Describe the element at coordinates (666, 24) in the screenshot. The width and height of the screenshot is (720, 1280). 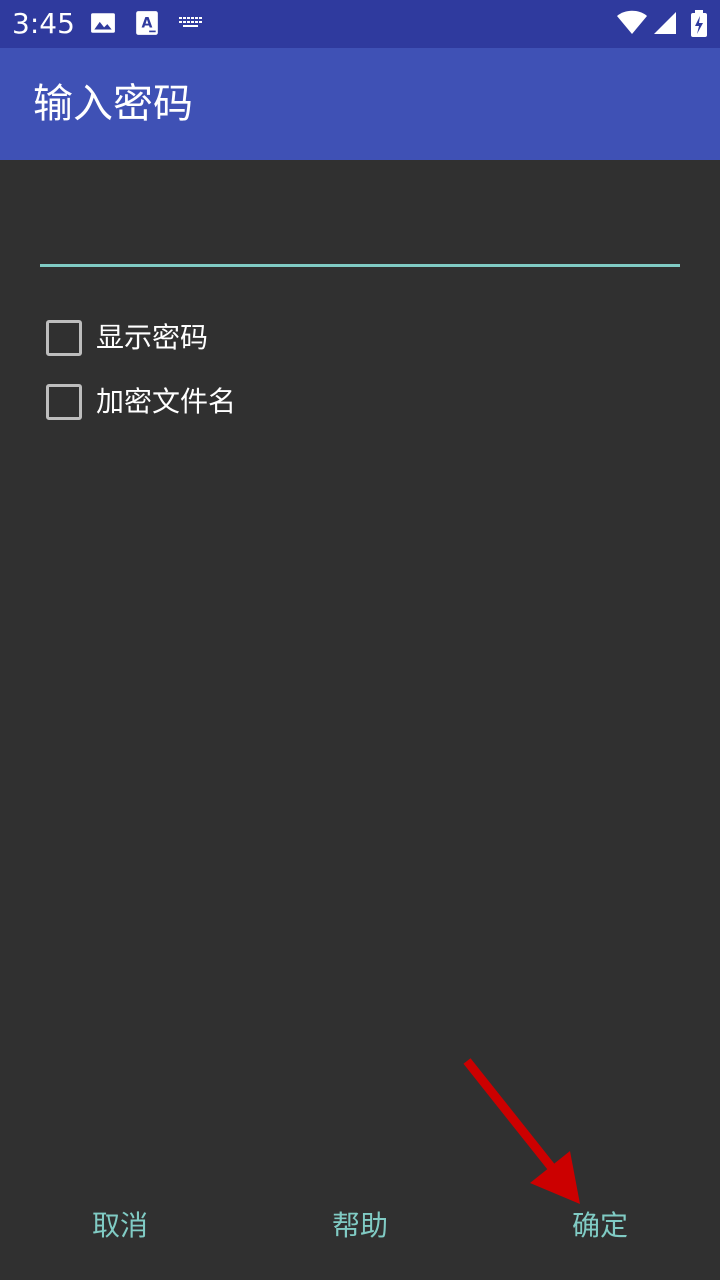
I see `signal-icon` at that location.